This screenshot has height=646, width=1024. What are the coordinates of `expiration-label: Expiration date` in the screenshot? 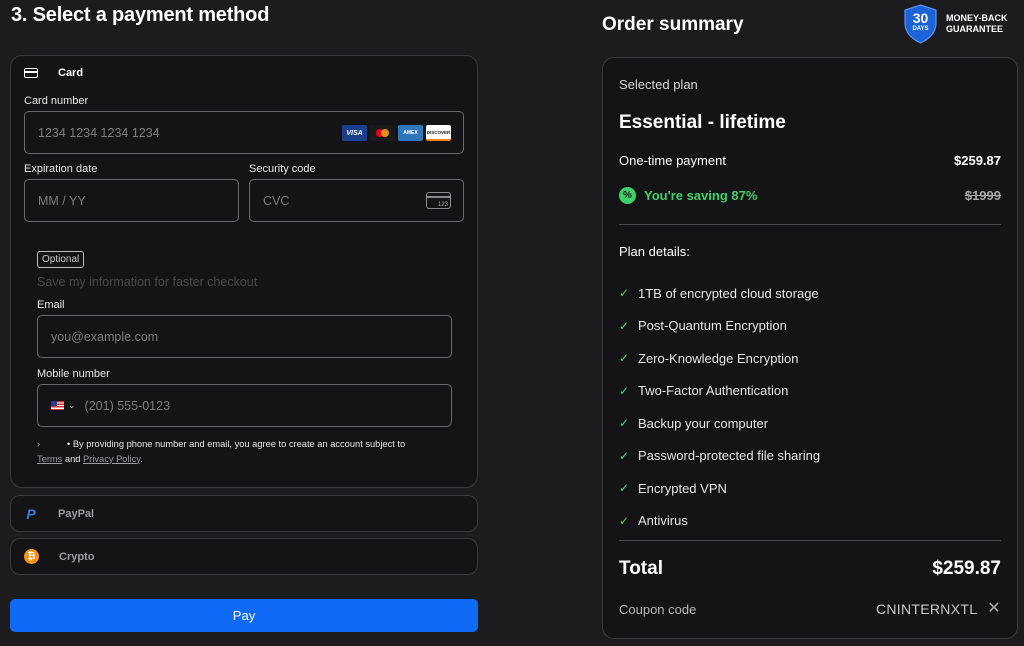 It's located at (61, 169).